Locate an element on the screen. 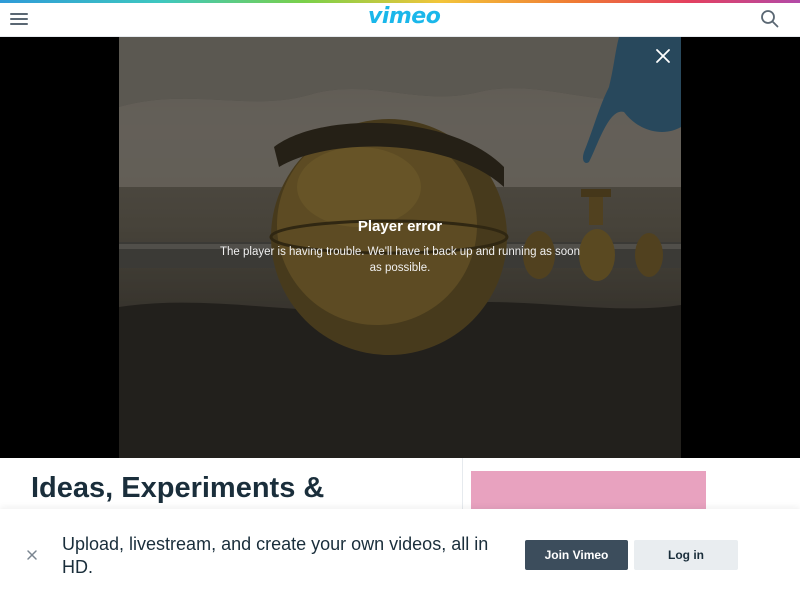  search-icon is located at coordinates (770, 19).